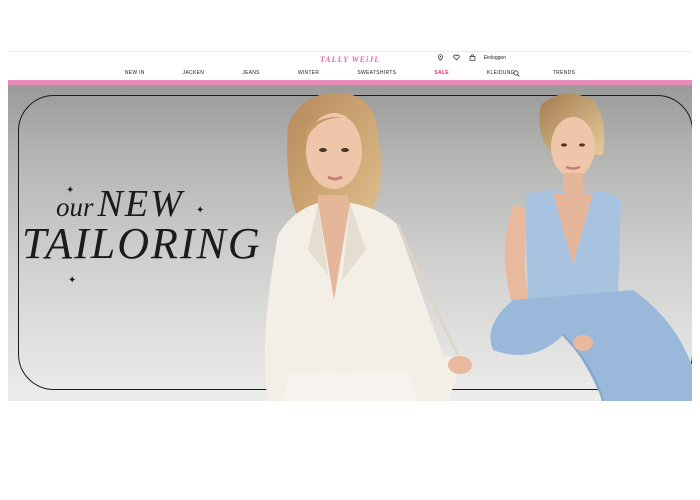  I want to click on nav-jeans: JEANS, so click(251, 73).